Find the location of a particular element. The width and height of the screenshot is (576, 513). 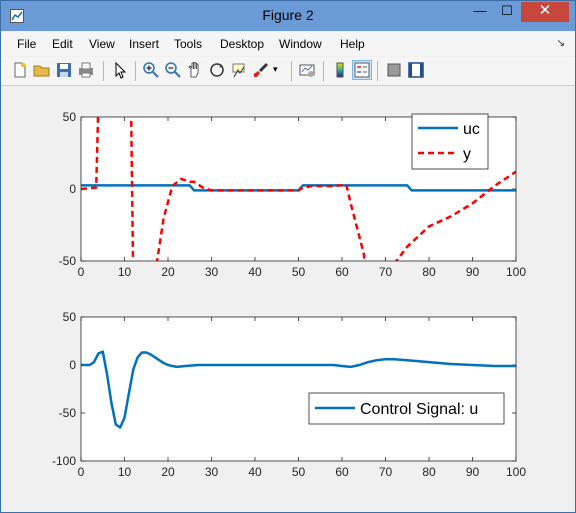

new-figure-icon is located at coordinates (20, 70).